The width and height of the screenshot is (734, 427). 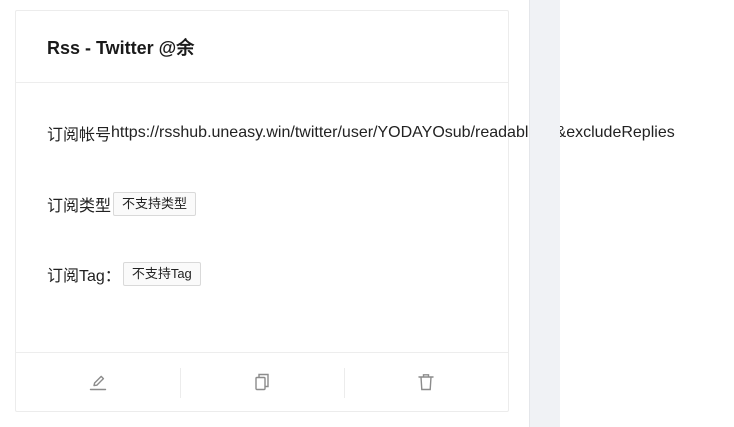 I want to click on subscription-type-label: 订阅类型, so click(x=79, y=206).